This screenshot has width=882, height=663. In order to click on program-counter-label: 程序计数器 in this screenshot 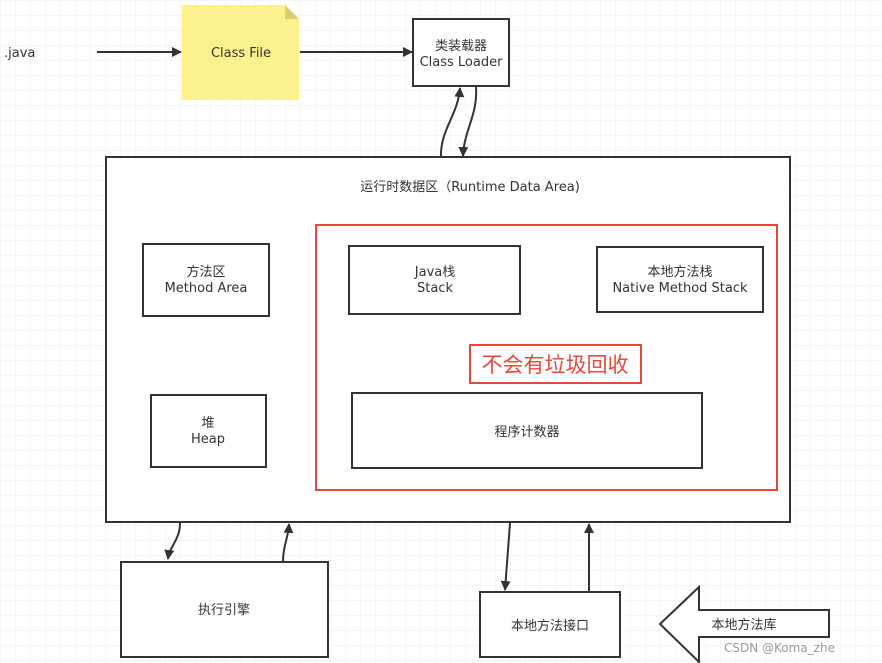, I will do `click(526, 432)`.